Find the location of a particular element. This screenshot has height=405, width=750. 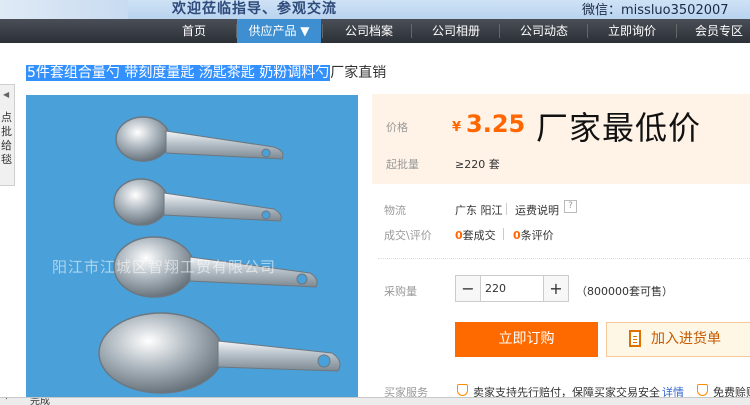

purchase-quantity-label: 采购量 is located at coordinates (400, 291).